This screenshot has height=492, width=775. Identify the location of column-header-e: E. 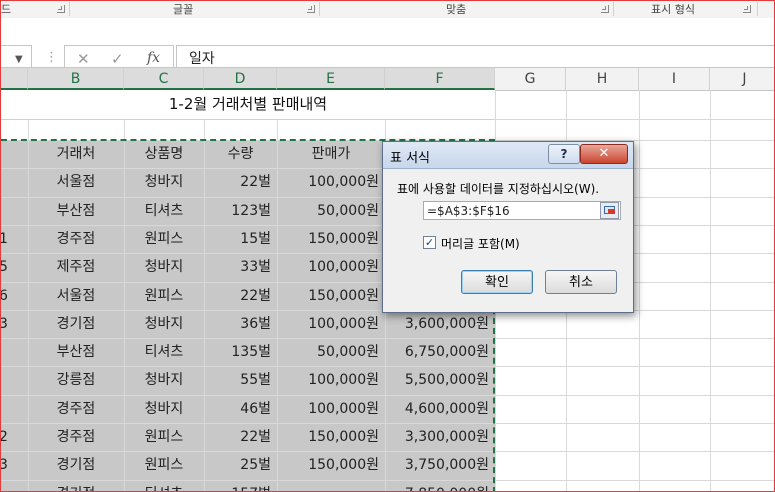
(331, 79).